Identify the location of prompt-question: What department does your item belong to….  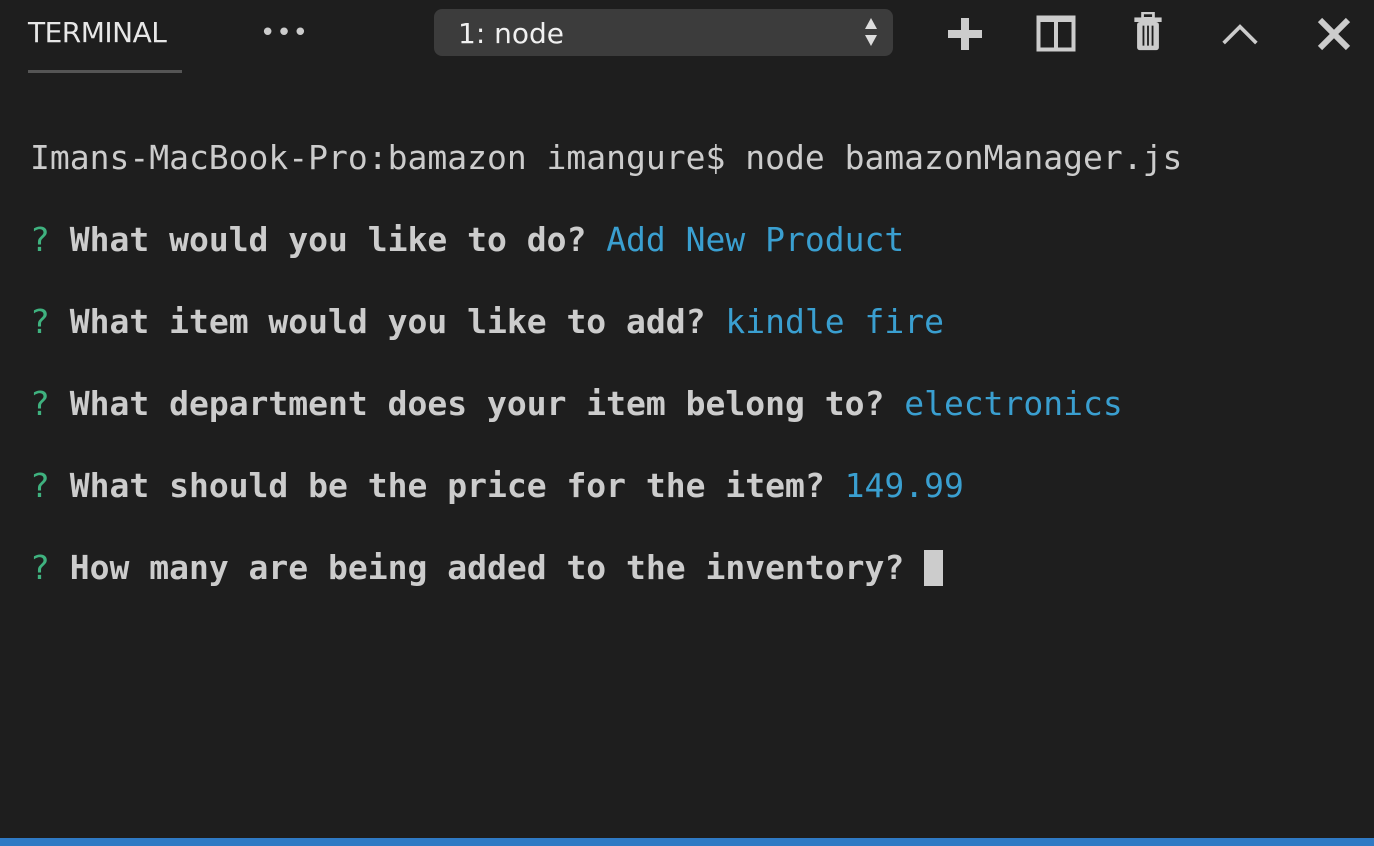
(477, 403).